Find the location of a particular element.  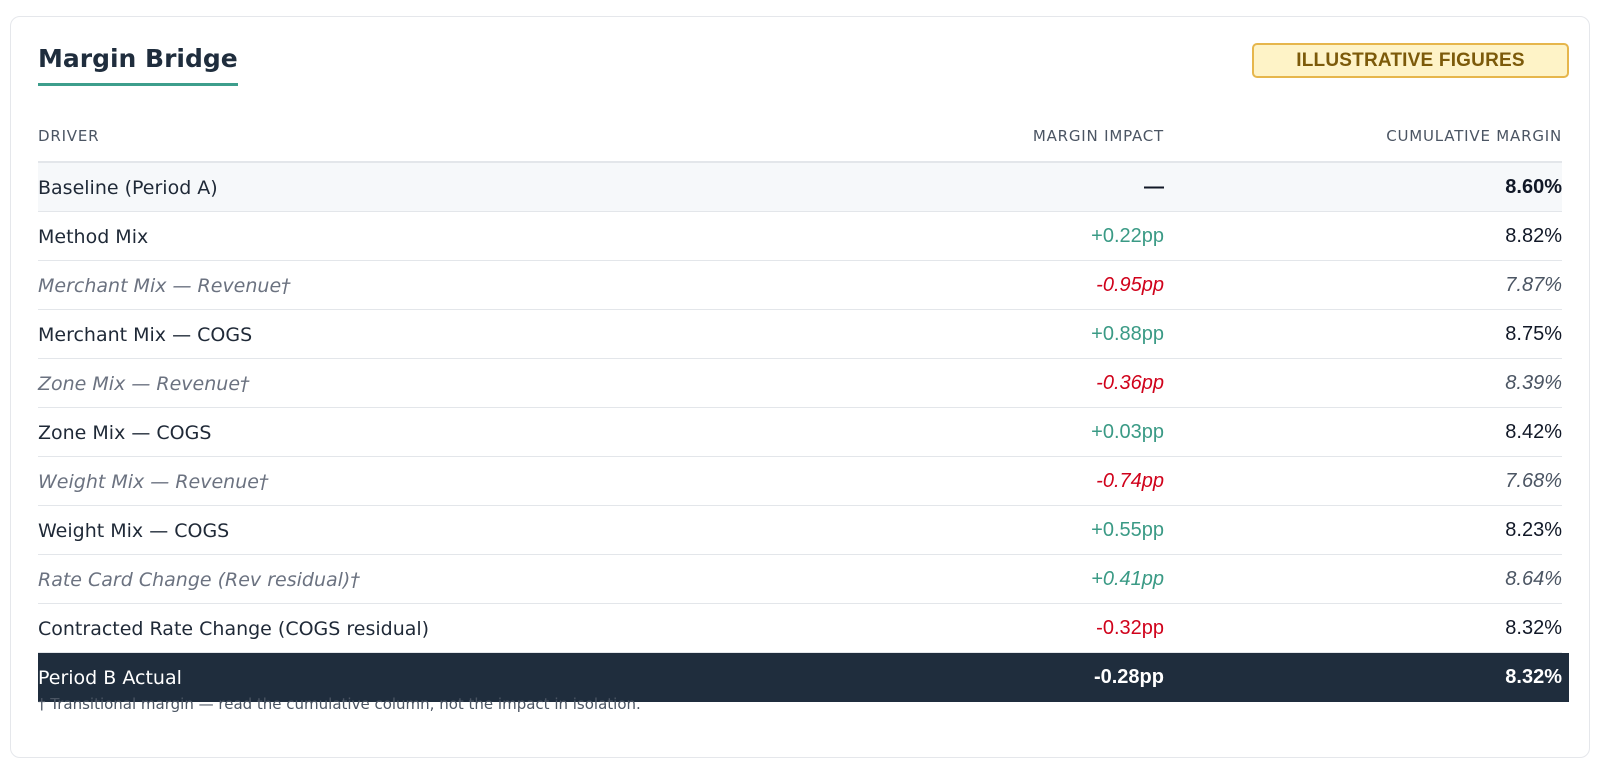

driver-label: Baseline (Period A) is located at coordinates (128, 187).